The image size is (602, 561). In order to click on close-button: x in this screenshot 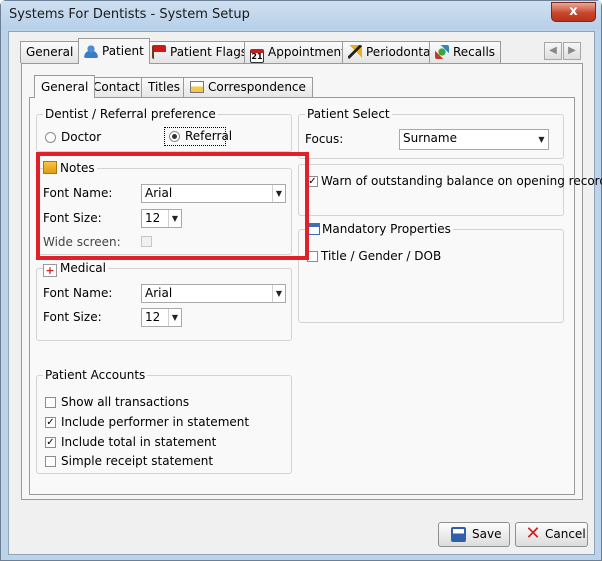, I will do `click(573, 12)`.